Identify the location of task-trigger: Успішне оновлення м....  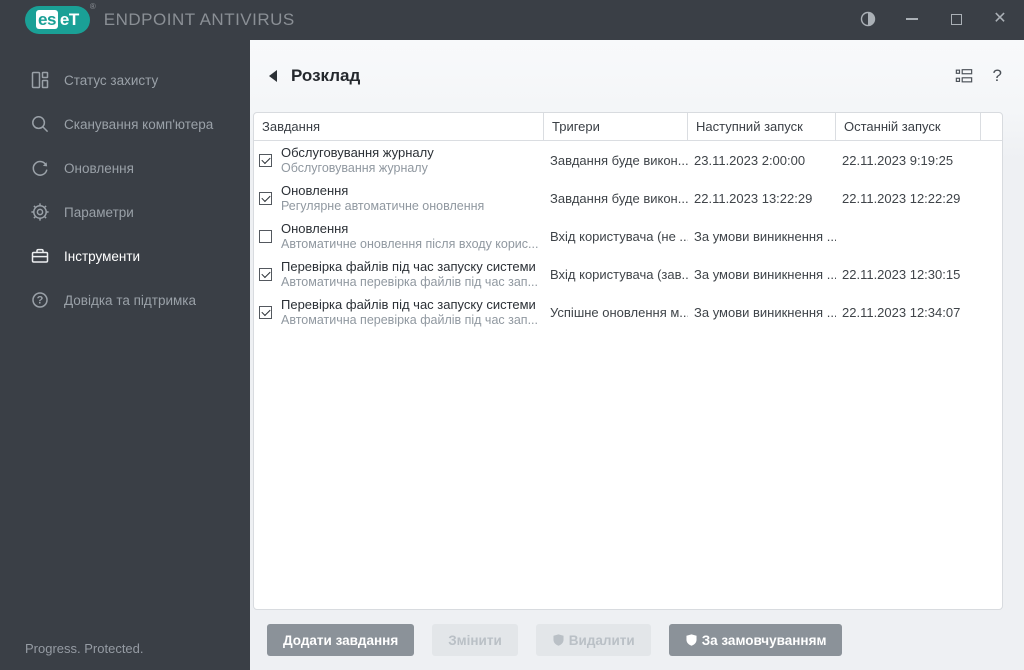
(619, 312).